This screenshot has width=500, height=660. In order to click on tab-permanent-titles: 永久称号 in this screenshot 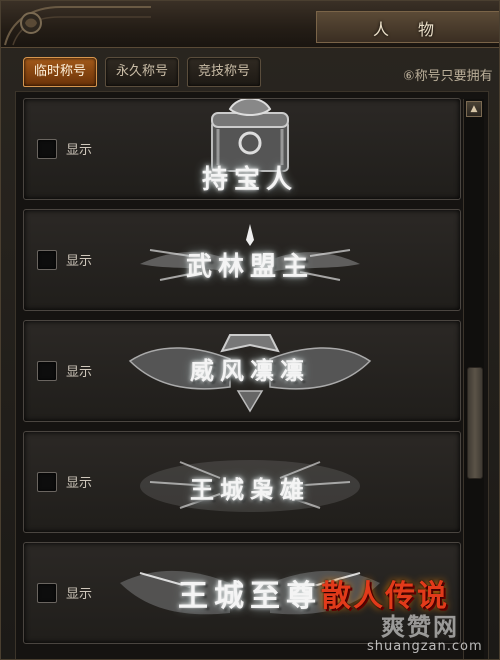, I will do `click(142, 72)`.